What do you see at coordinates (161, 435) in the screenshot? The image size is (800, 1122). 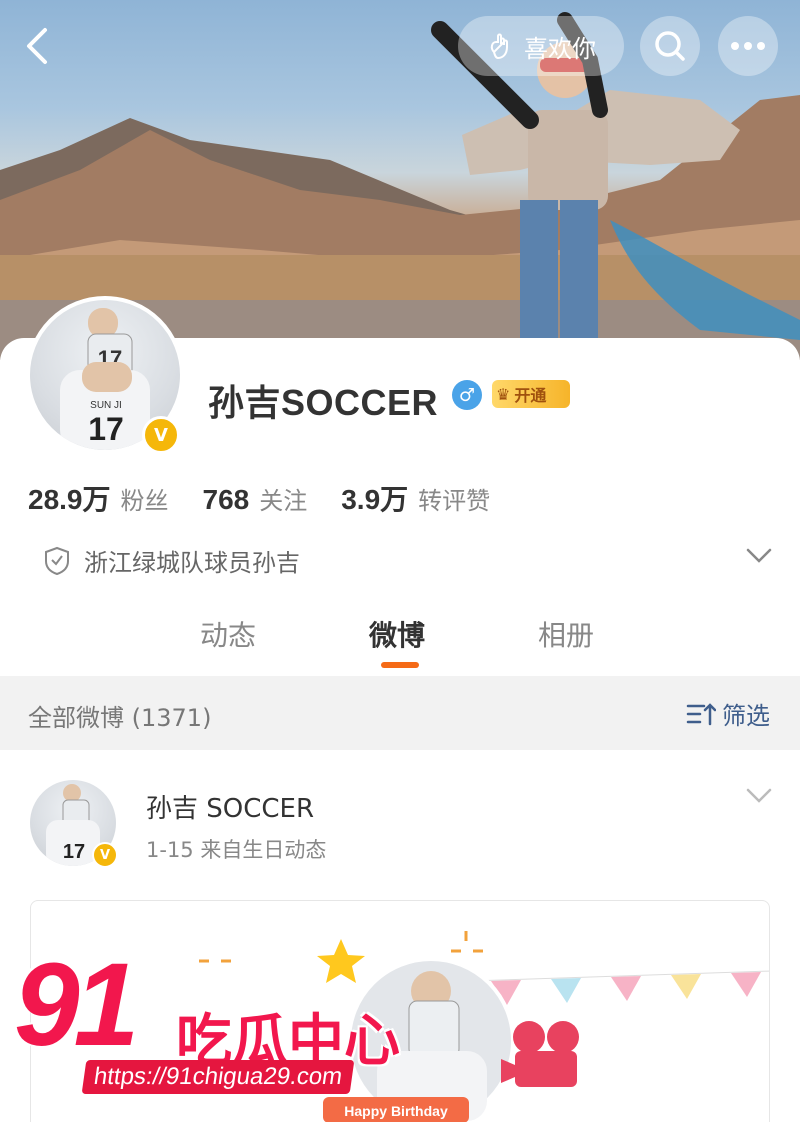 I see `verified-badge-icon: V` at bounding box center [161, 435].